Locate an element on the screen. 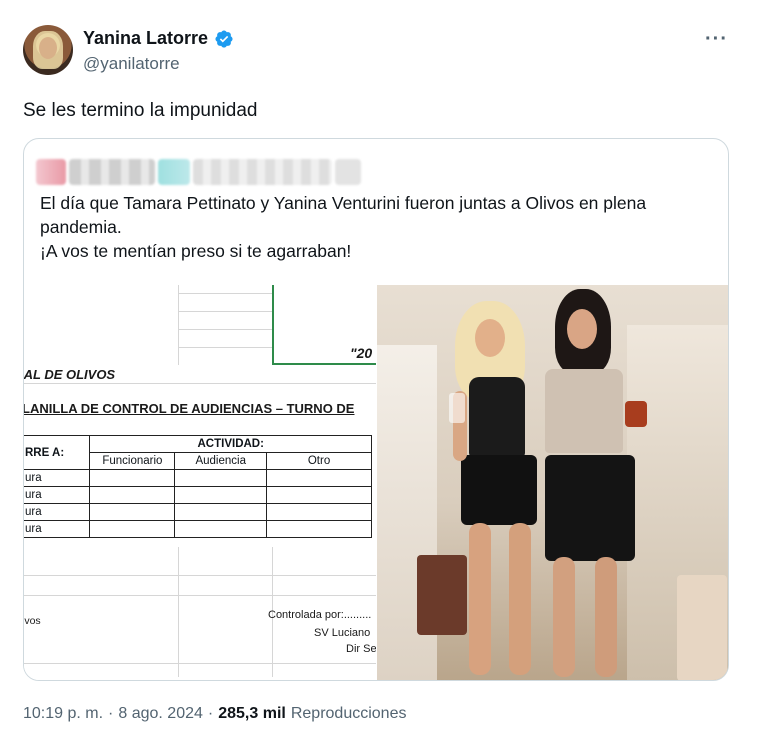  doc-dir: Dir Se is located at coordinates (361, 649).